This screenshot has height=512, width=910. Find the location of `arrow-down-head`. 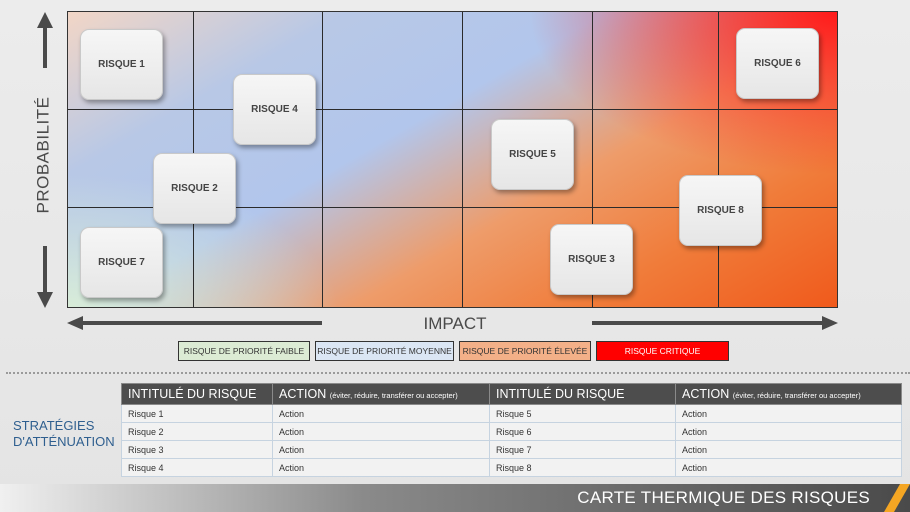

arrow-down-head is located at coordinates (45, 300).